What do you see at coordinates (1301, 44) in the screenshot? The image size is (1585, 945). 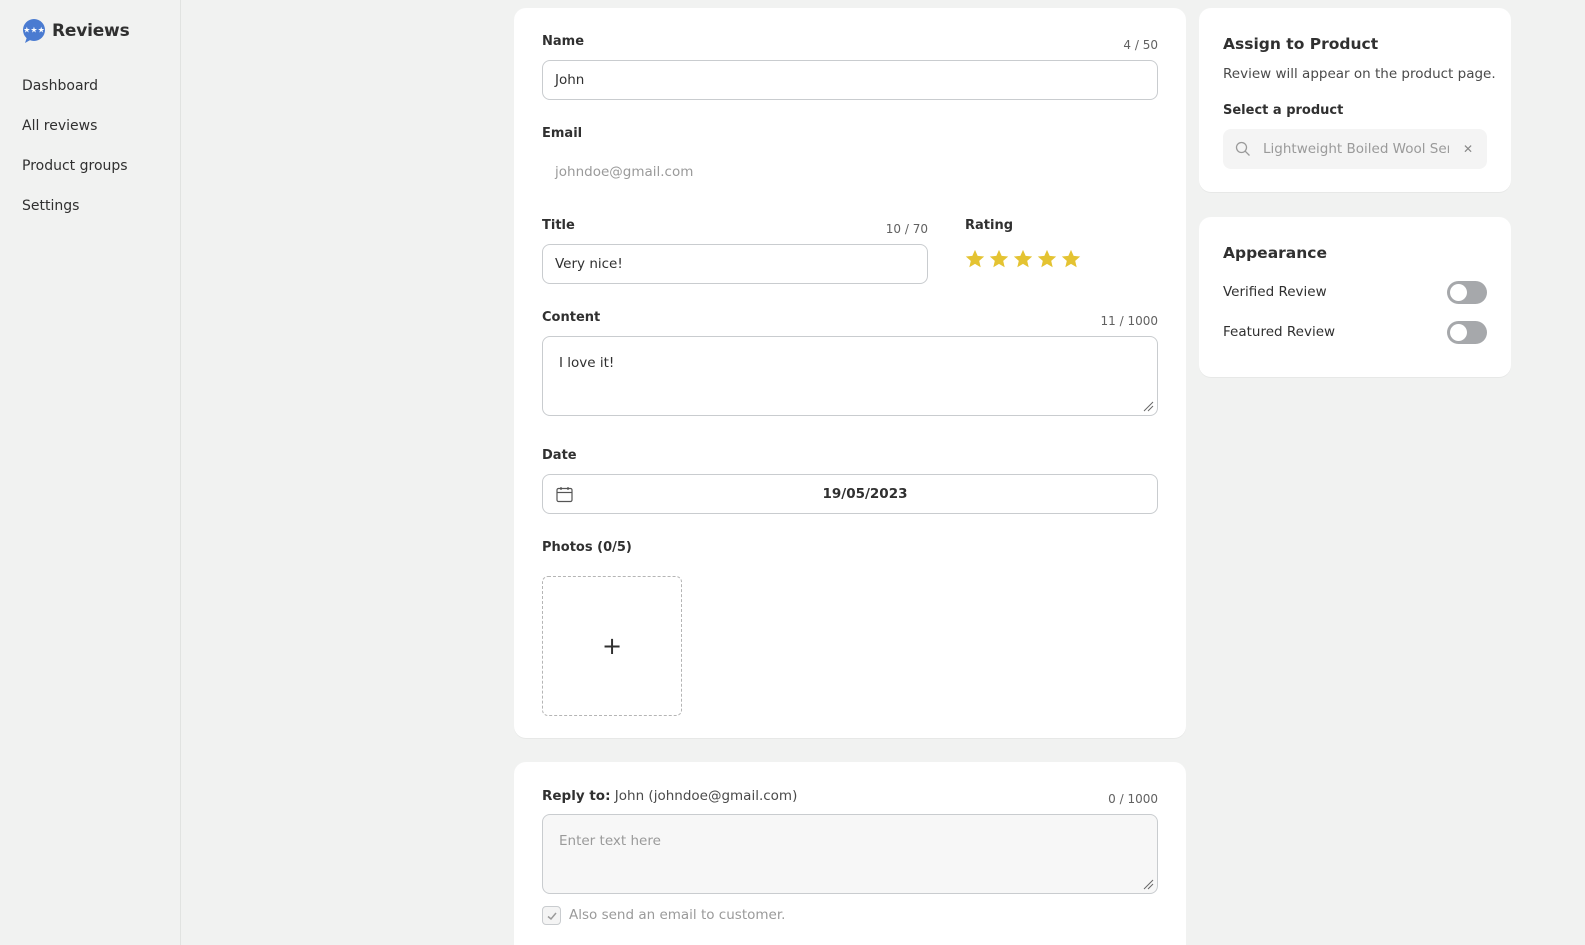 I see `assign-product-title: Assign to Product` at bounding box center [1301, 44].